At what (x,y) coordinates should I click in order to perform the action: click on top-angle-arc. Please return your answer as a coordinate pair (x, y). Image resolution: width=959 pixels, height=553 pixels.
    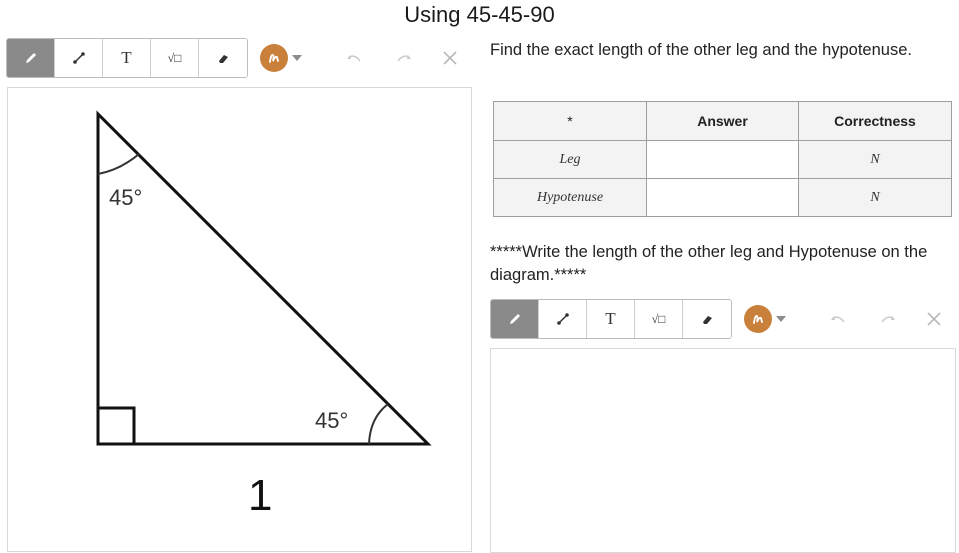
    Looking at the image, I should click on (118, 164).